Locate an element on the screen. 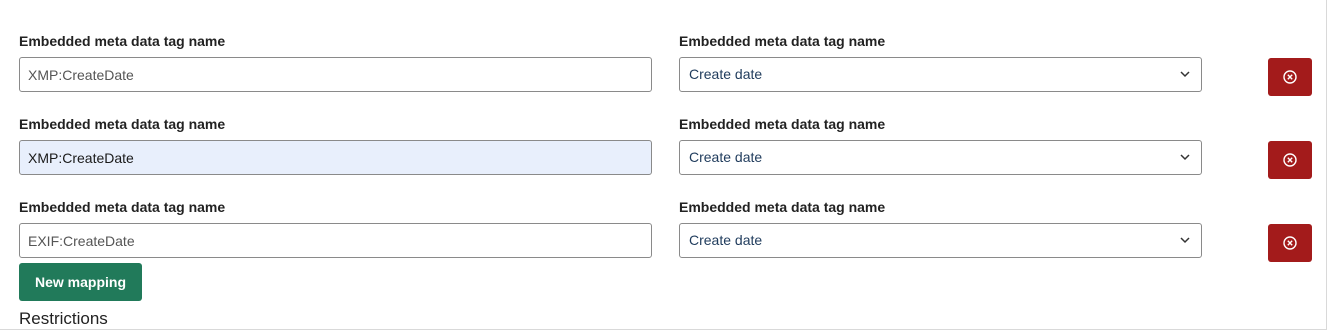  new-mapping-button: New mapping is located at coordinates (80, 282).